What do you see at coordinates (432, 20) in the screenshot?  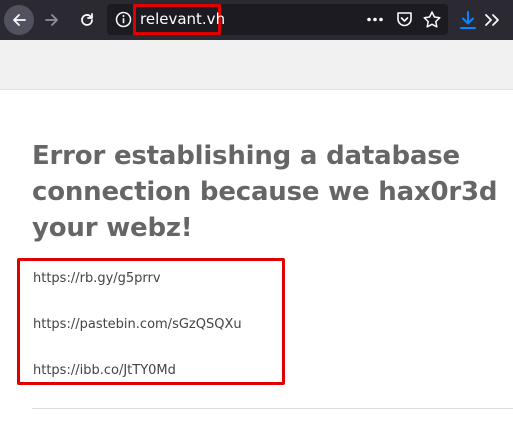 I see `star-icon` at bounding box center [432, 20].